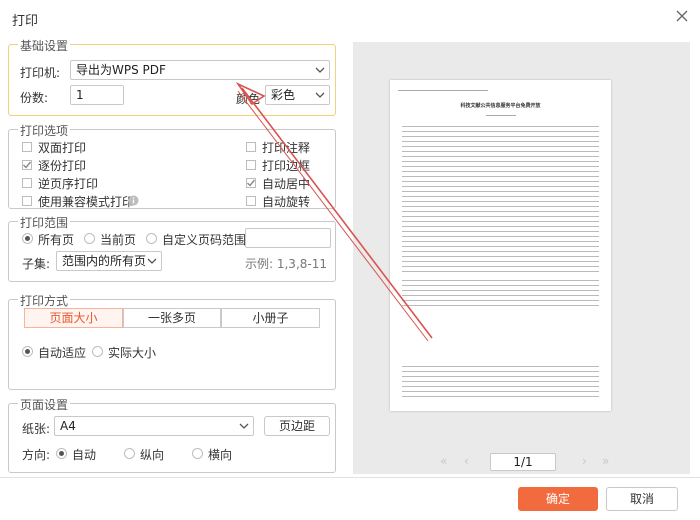 The width and height of the screenshot is (700, 520). I want to click on range-custom-radio, so click(151, 238).